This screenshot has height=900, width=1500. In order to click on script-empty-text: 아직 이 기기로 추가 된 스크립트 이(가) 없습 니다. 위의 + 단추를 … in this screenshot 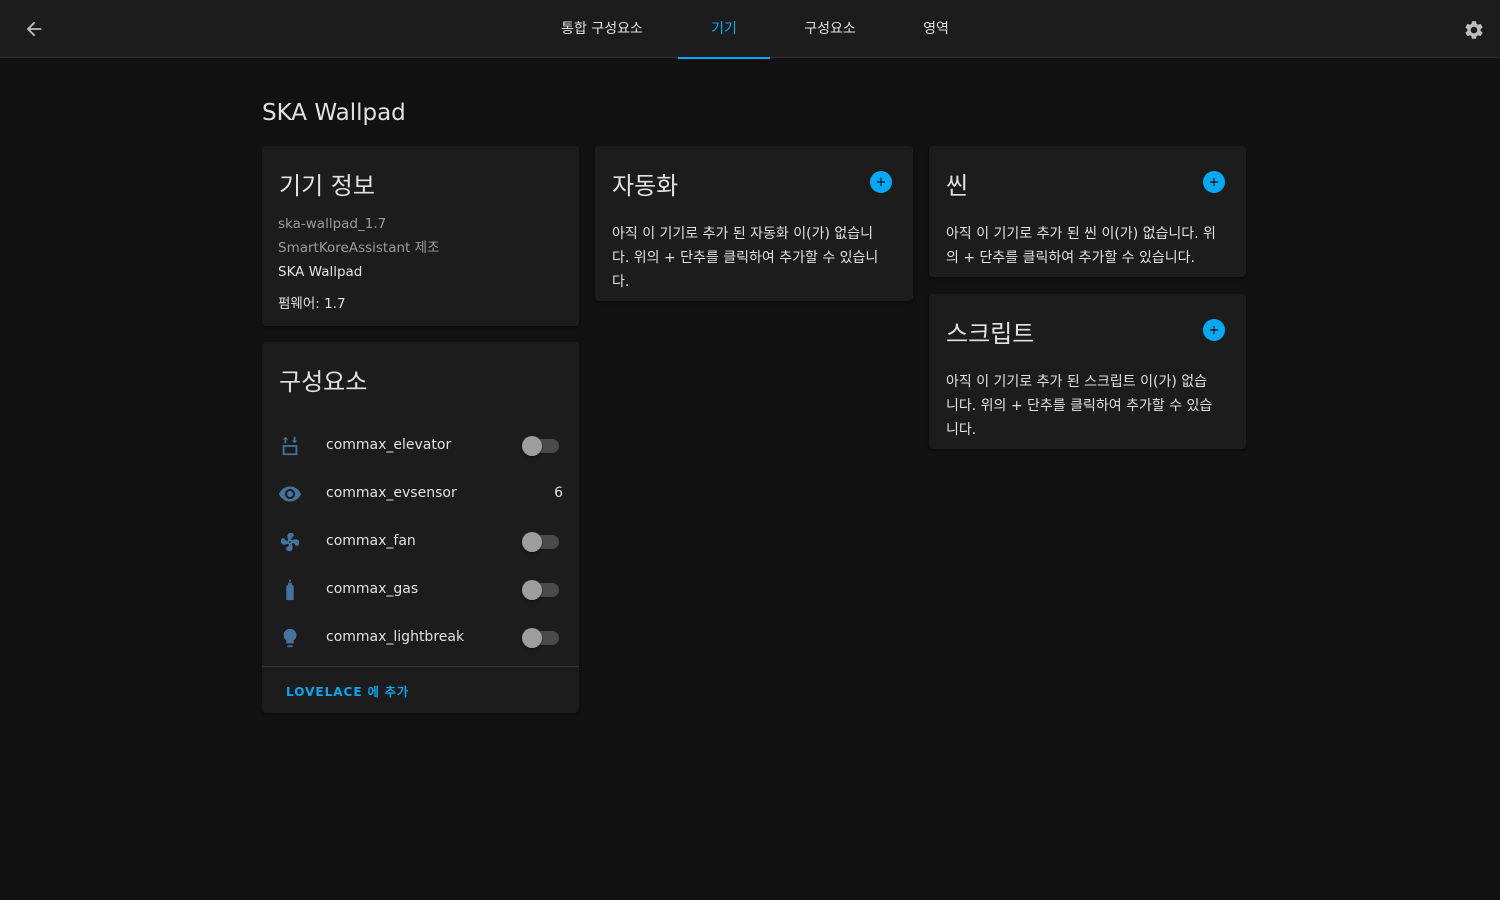, I will do `click(1079, 406)`.